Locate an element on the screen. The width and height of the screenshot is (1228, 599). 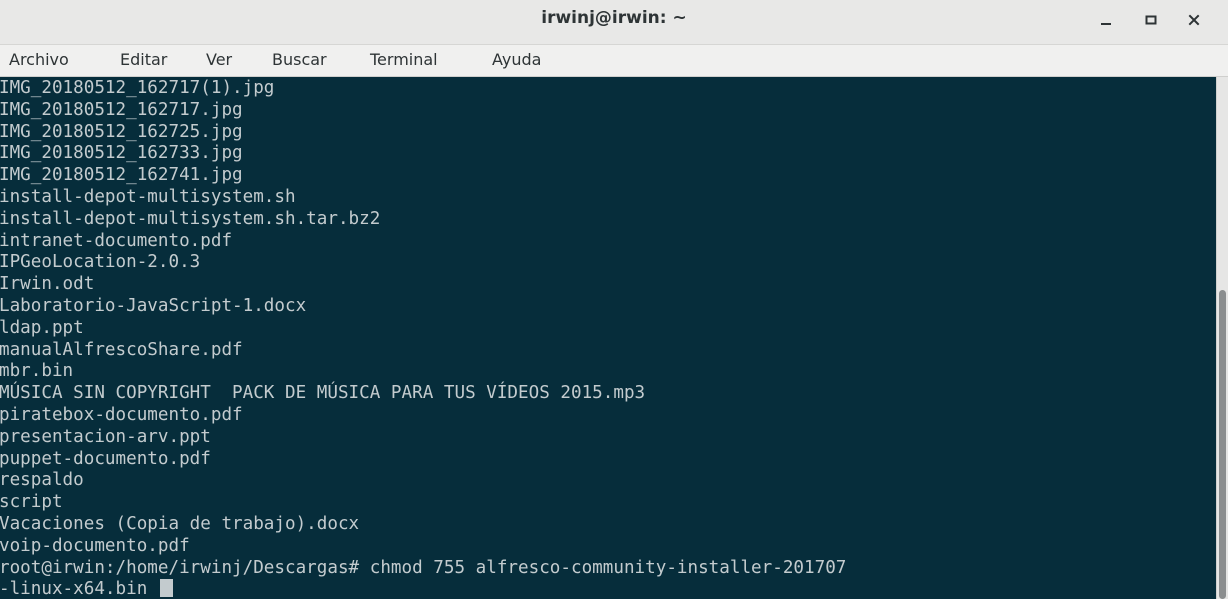
title-bar: irwinj@irwin: ~ is located at coordinates (614, 22).